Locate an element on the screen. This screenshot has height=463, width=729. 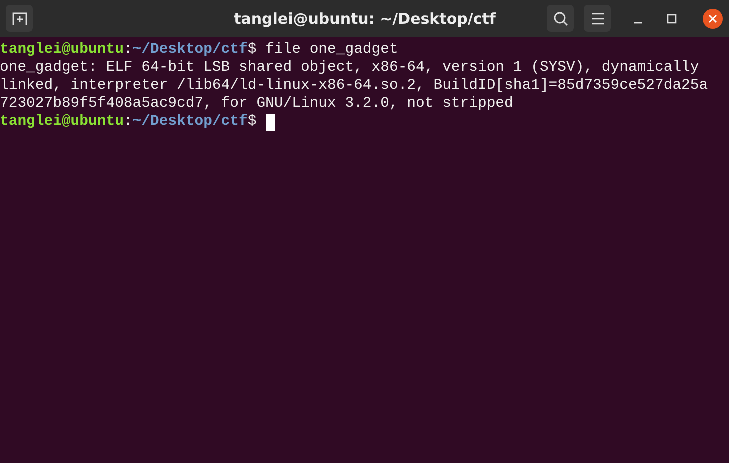
search-button is located at coordinates (560, 18).